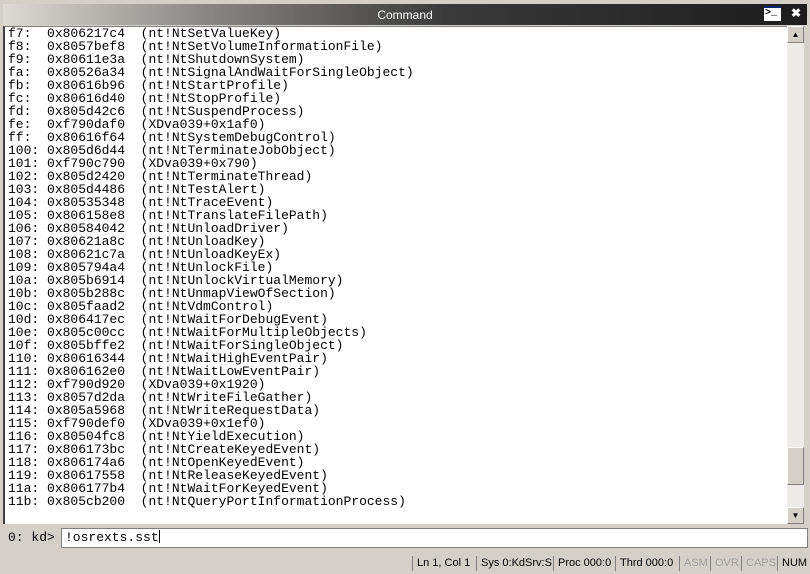 Image resolution: width=810 pixels, height=574 pixels. I want to click on output-line-addr: 0x805cb200, so click(94, 501).